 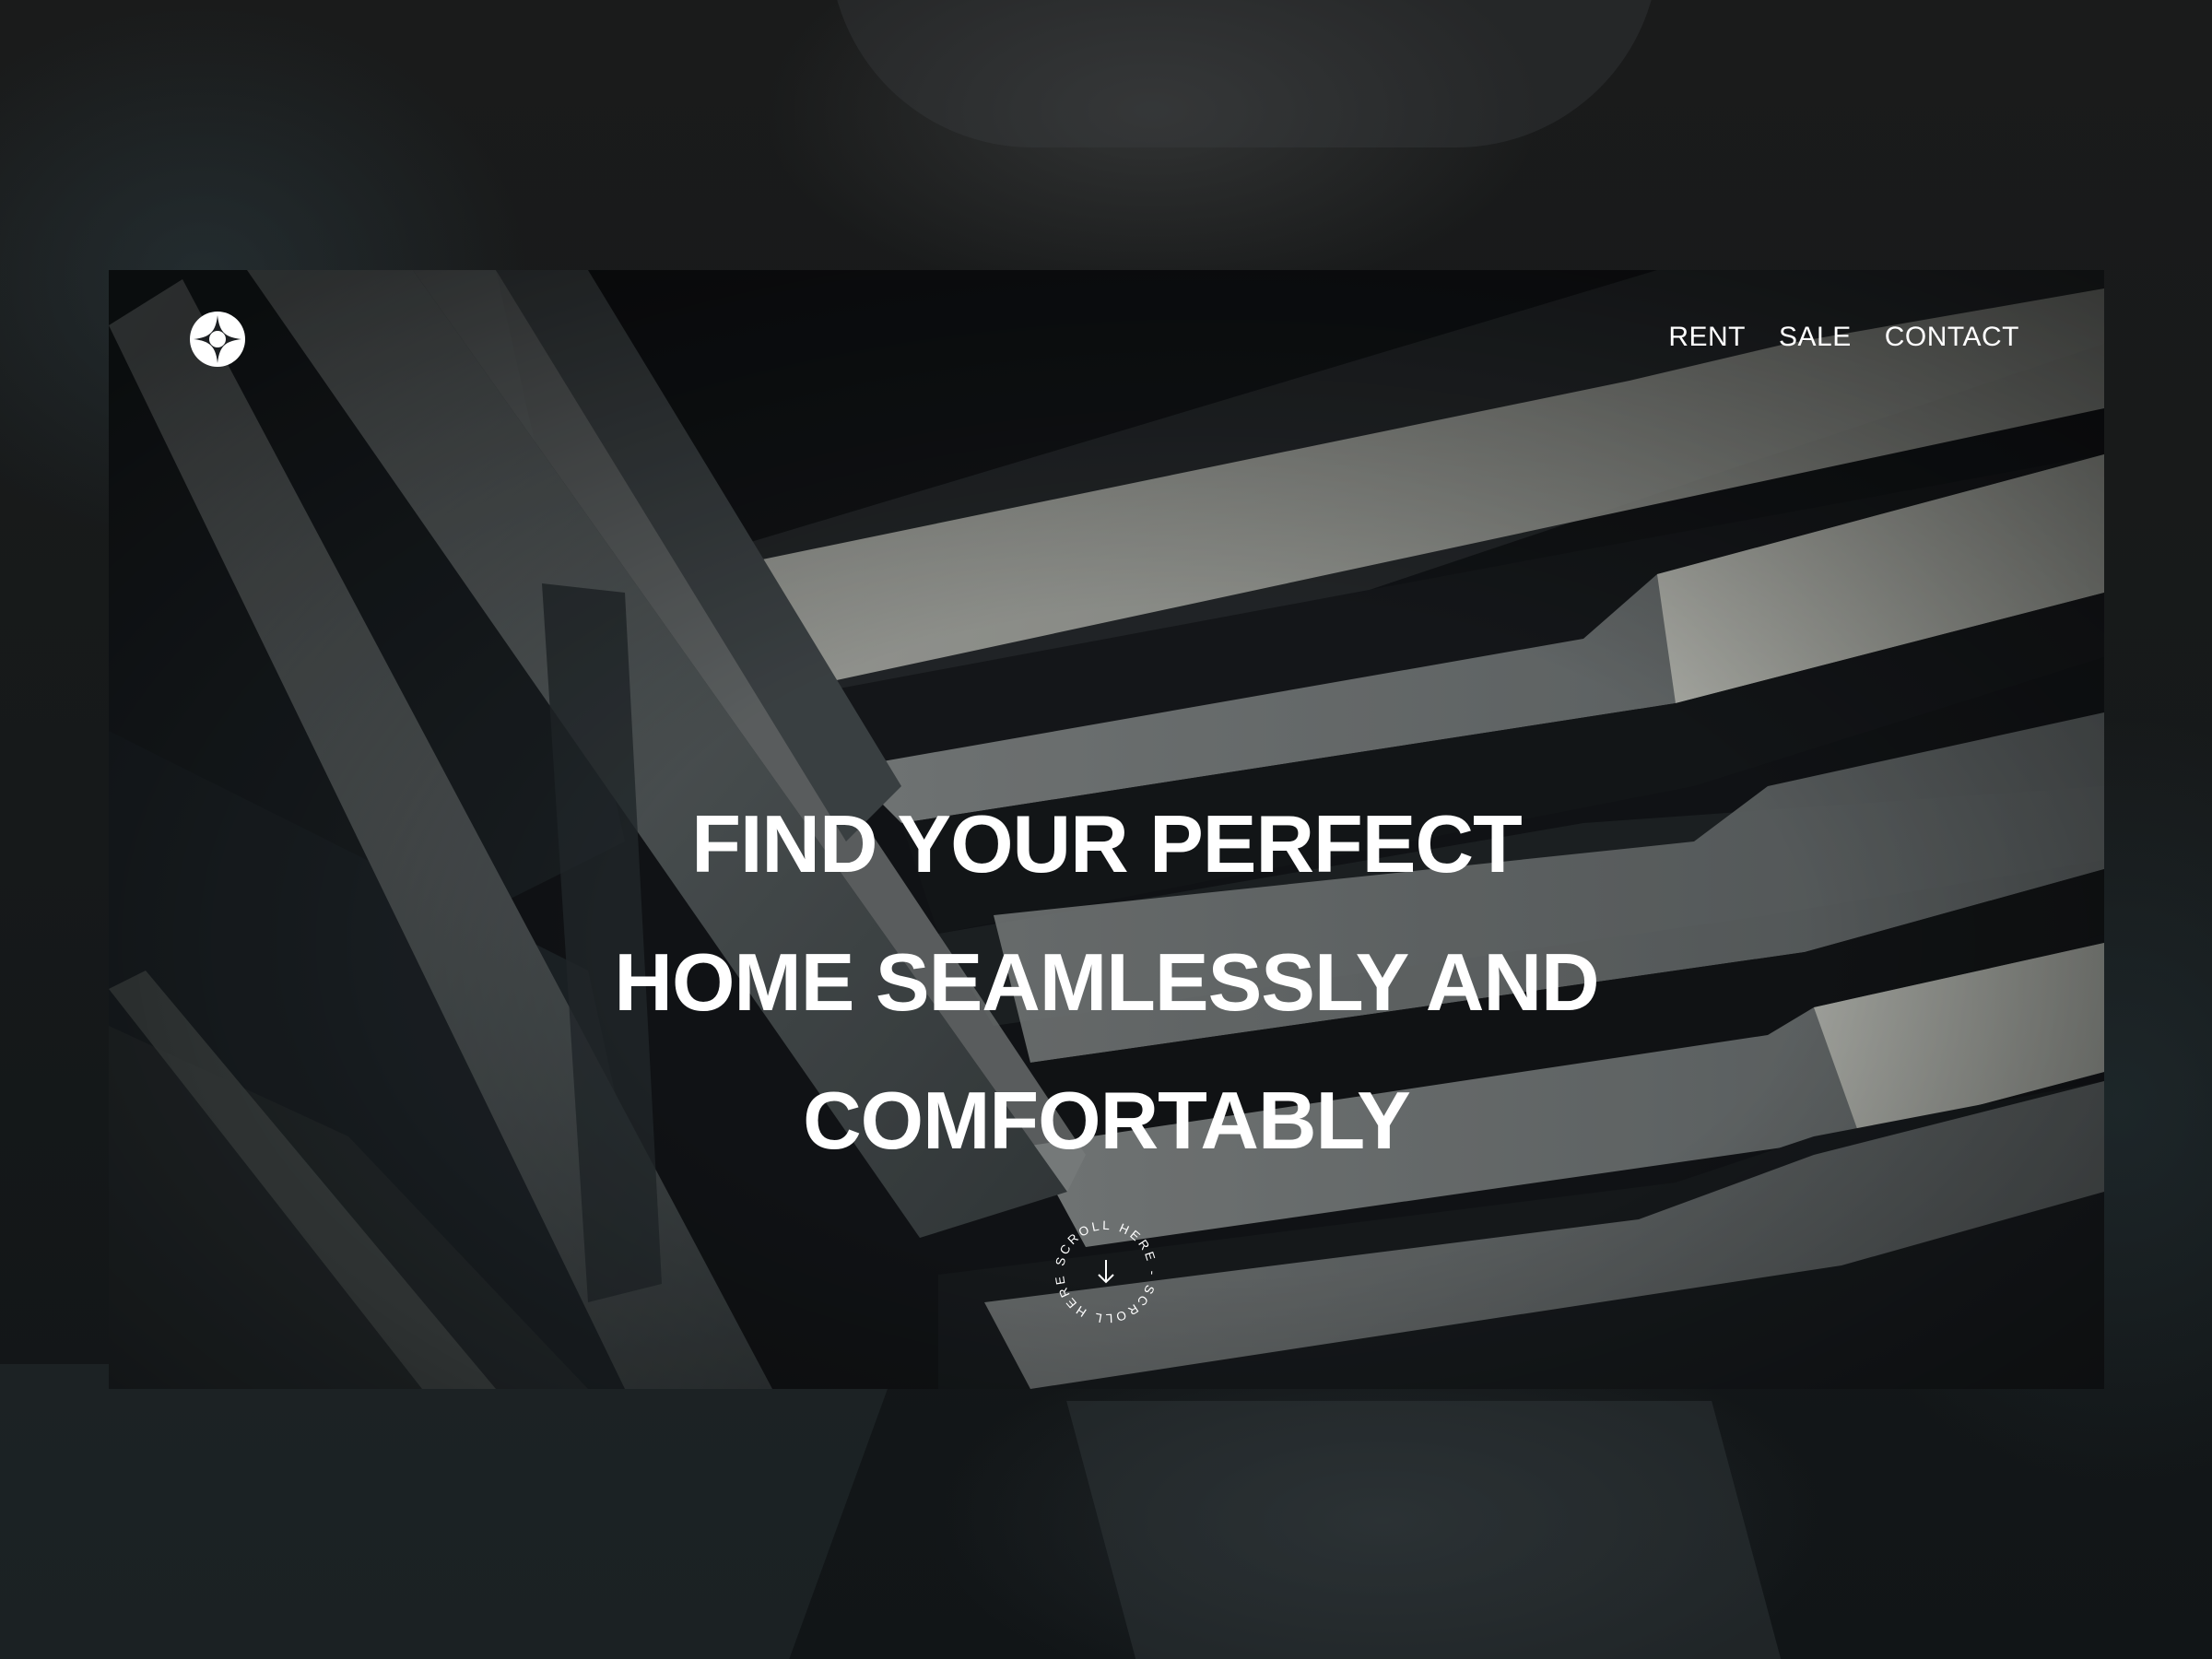 I want to click on headline-line-2: HOME SEAMLESSLY AND, so click(x=1106, y=982).